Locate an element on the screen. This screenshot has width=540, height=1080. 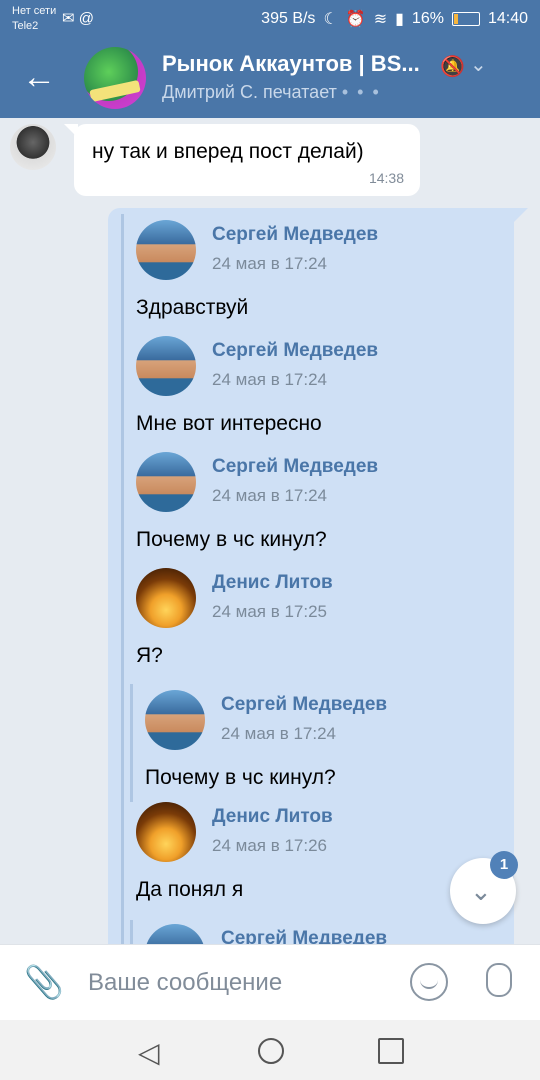
typing-status-text: Дмитрий С. печатает is located at coordinates (249, 92).